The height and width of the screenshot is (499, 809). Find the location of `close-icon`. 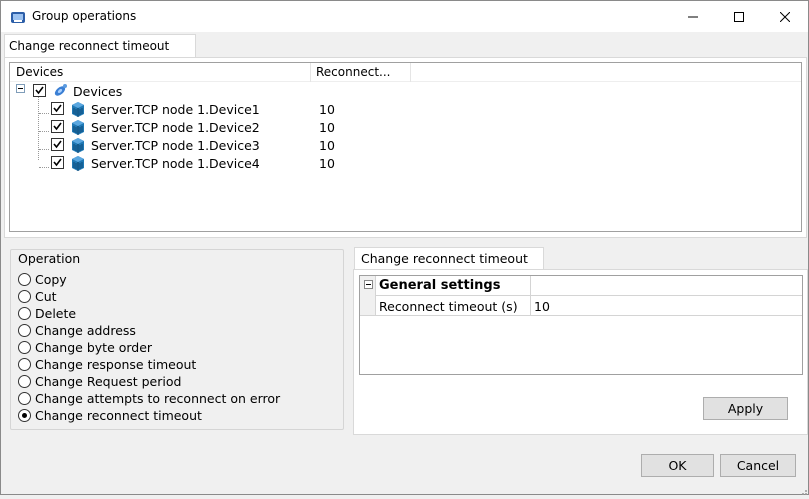

close-icon is located at coordinates (785, 16).